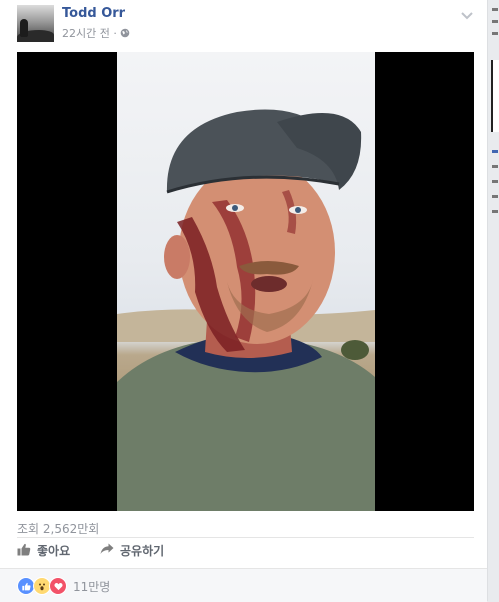 The width and height of the screenshot is (499, 602). Describe the element at coordinates (58, 529) in the screenshot. I see `view-count: 조회 2,562만회` at that location.